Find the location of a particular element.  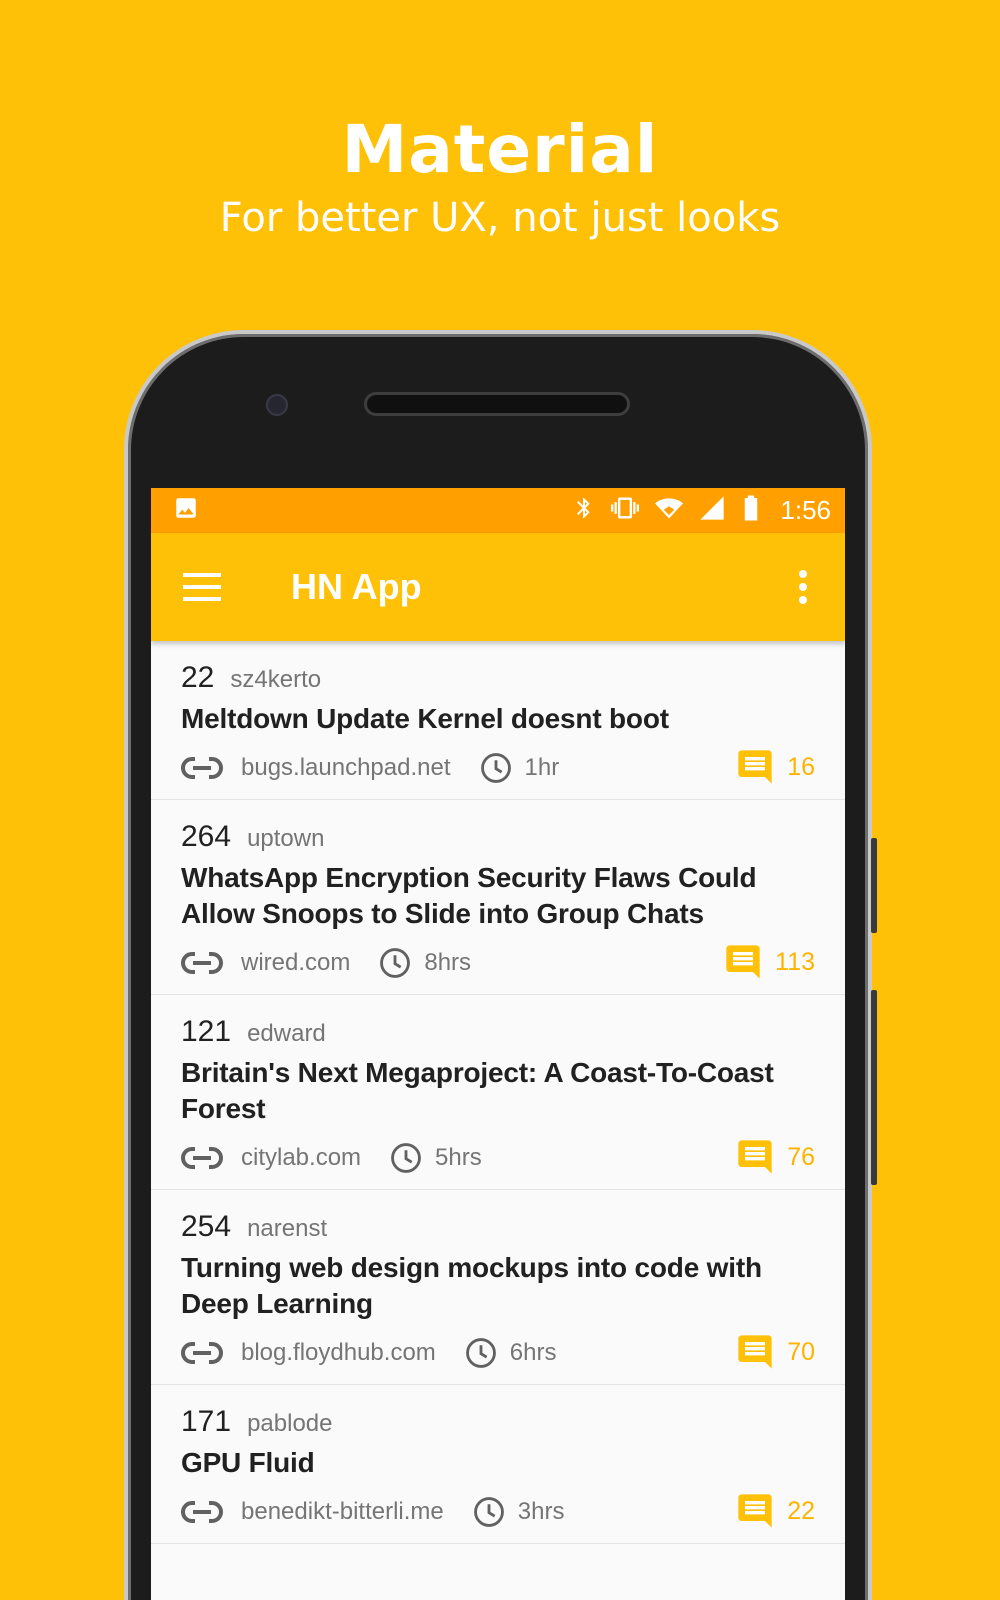

story-time: 8hrs is located at coordinates (448, 962).